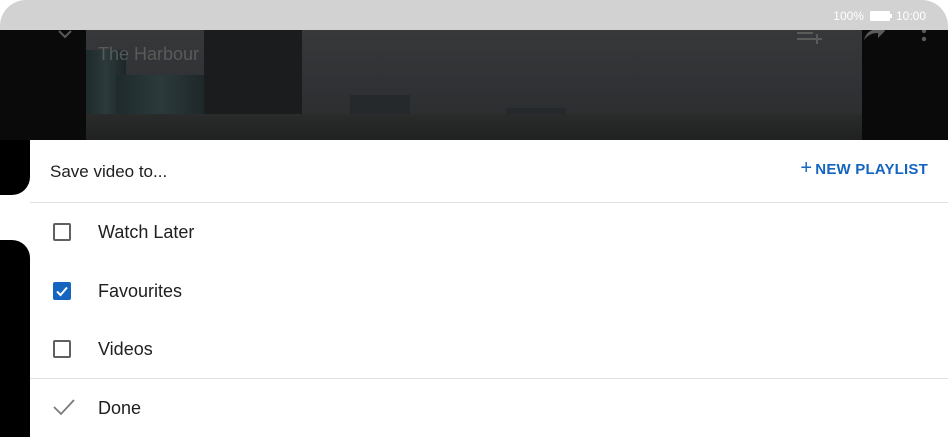  What do you see at coordinates (874, 37) in the screenshot?
I see `share-icon` at bounding box center [874, 37].